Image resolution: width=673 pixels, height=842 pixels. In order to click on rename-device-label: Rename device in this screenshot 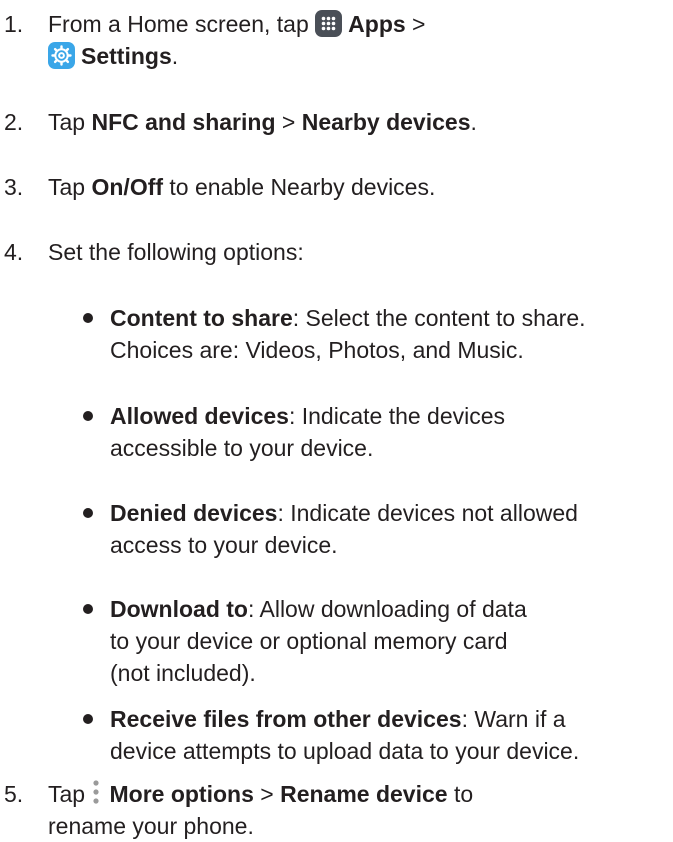, I will do `click(364, 794)`.